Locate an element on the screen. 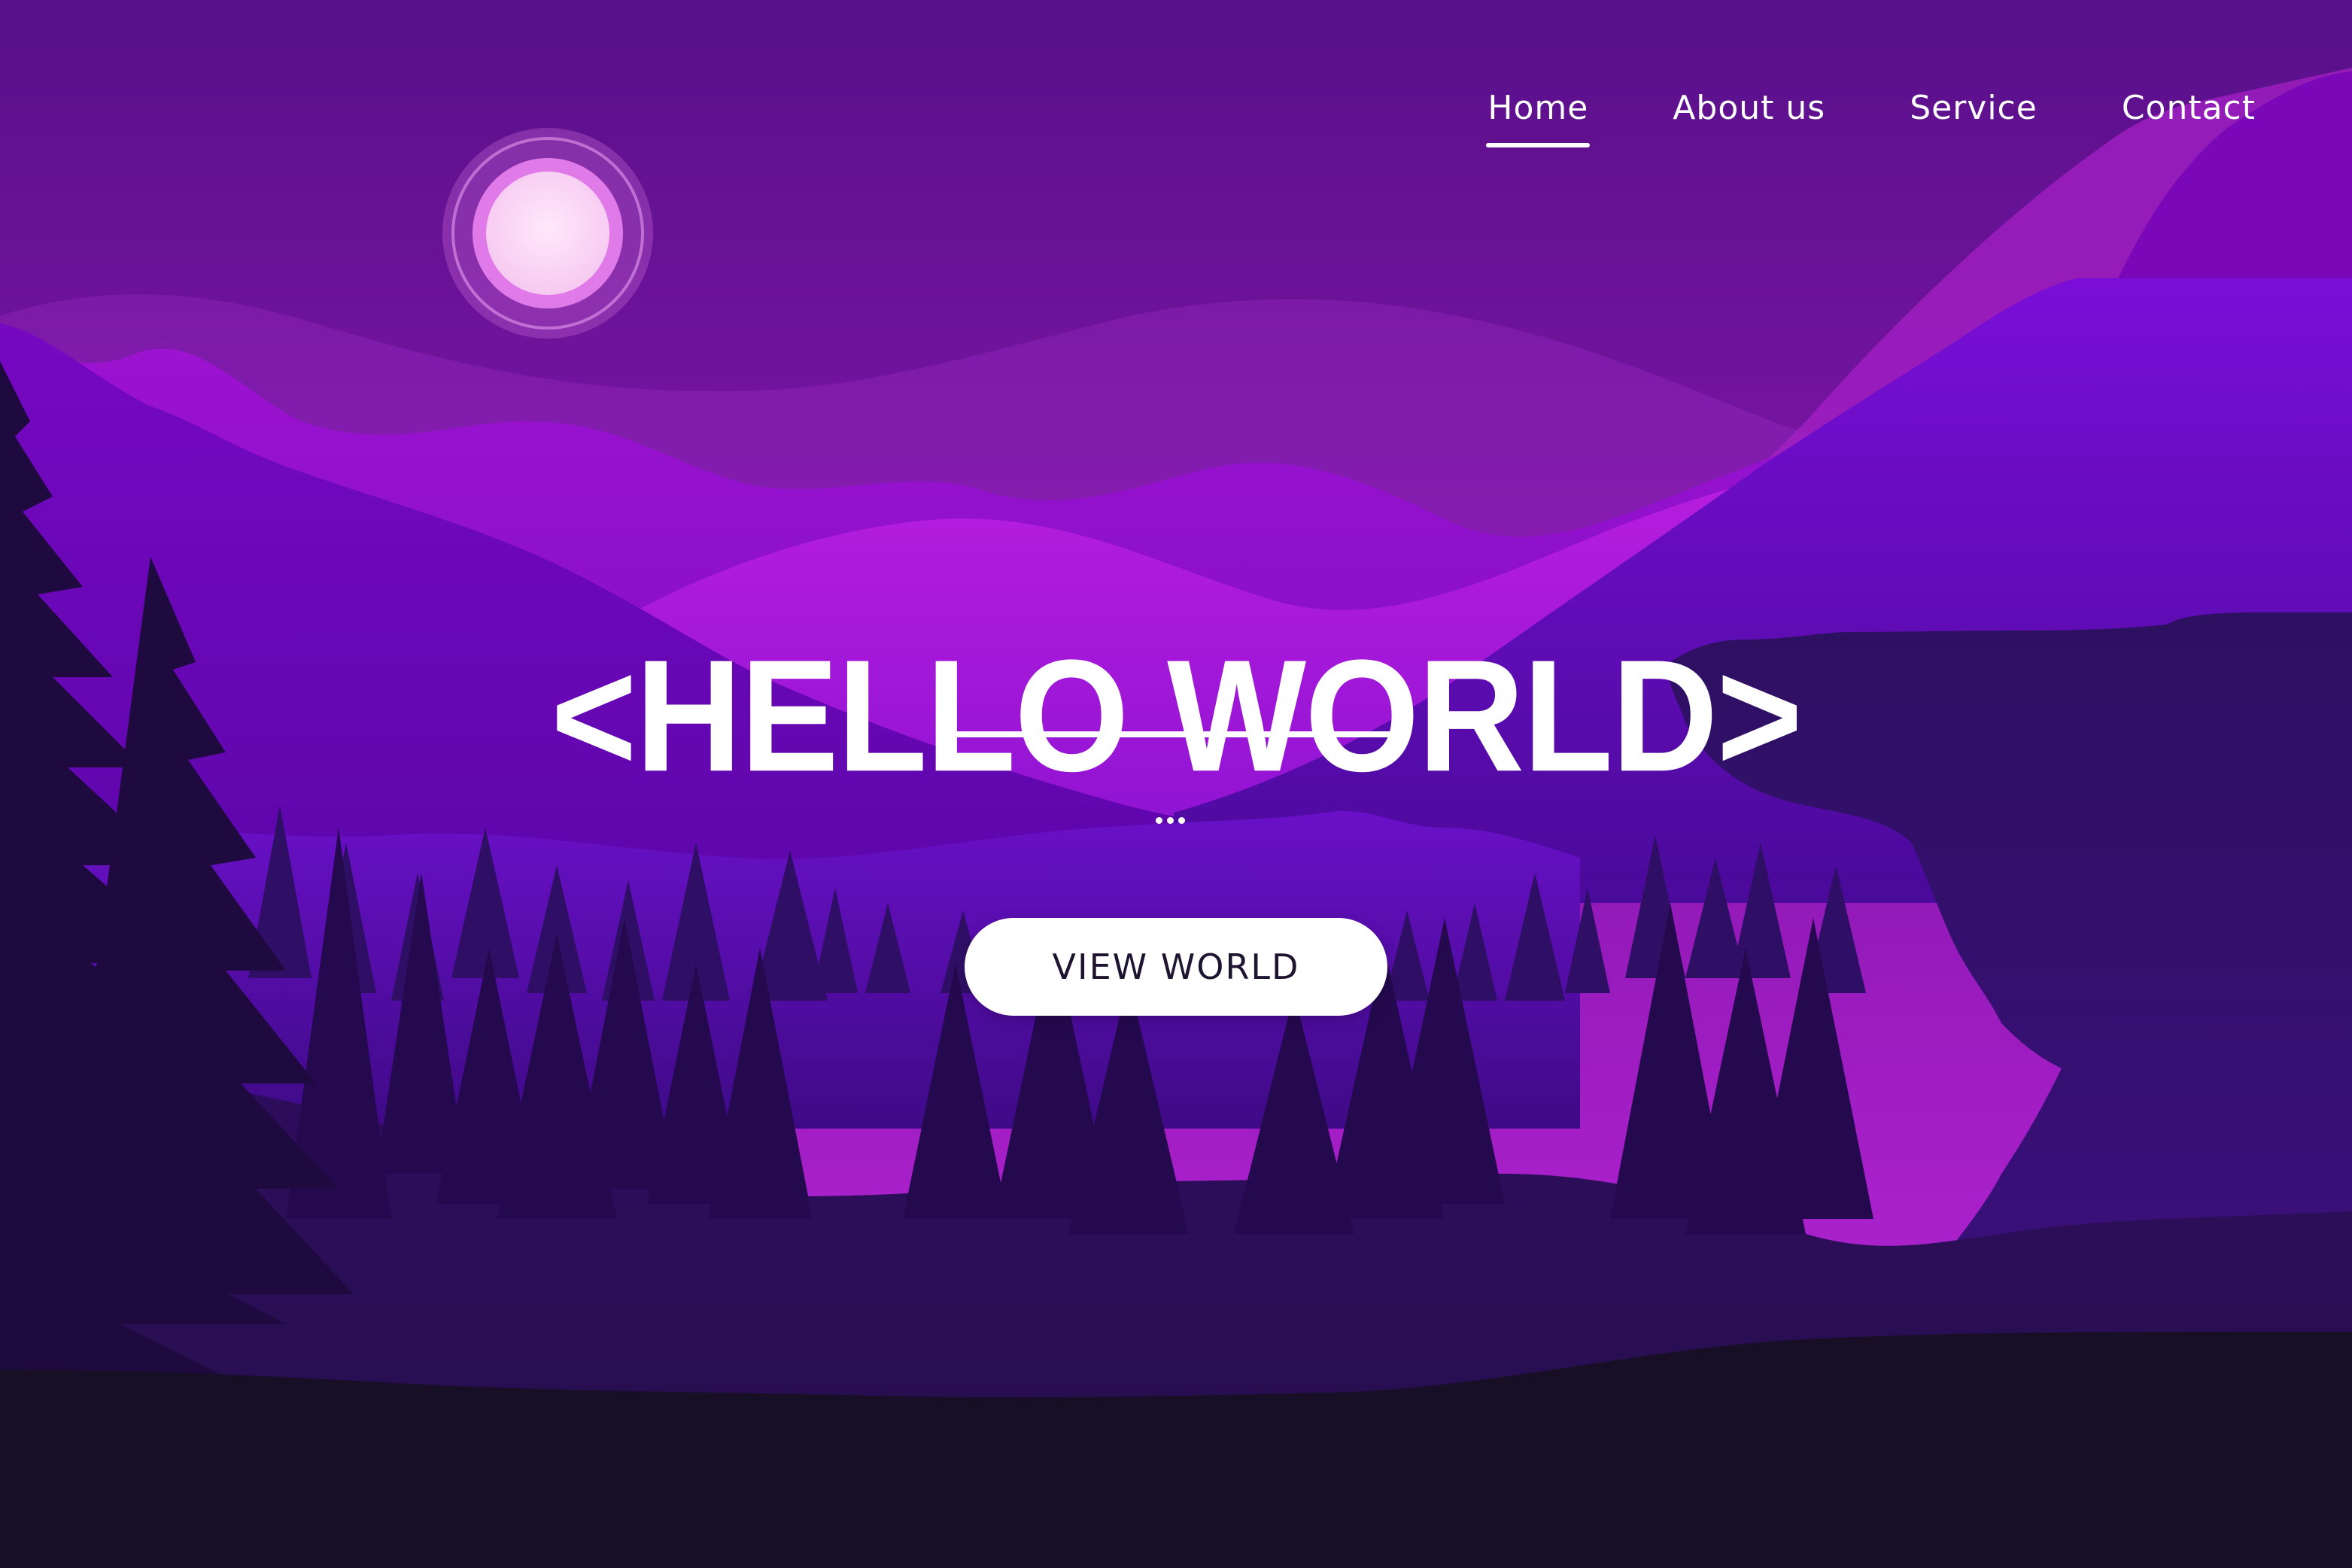  nav-item-contact: Contact is located at coordinates (2189, 108).